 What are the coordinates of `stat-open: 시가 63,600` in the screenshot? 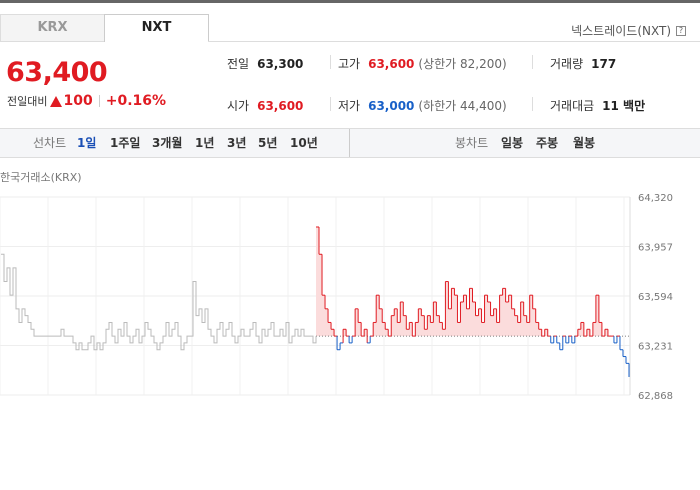 It's located at (265, 105).